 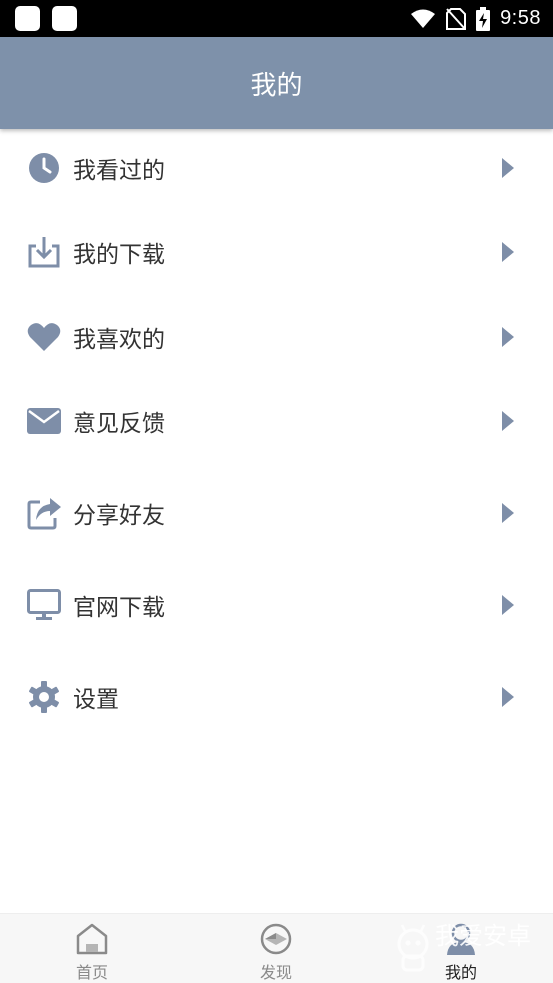 What do you see at coordinates (44, 513) in the screenshot?
I see `share-icon` at bounding box center [44, 513].